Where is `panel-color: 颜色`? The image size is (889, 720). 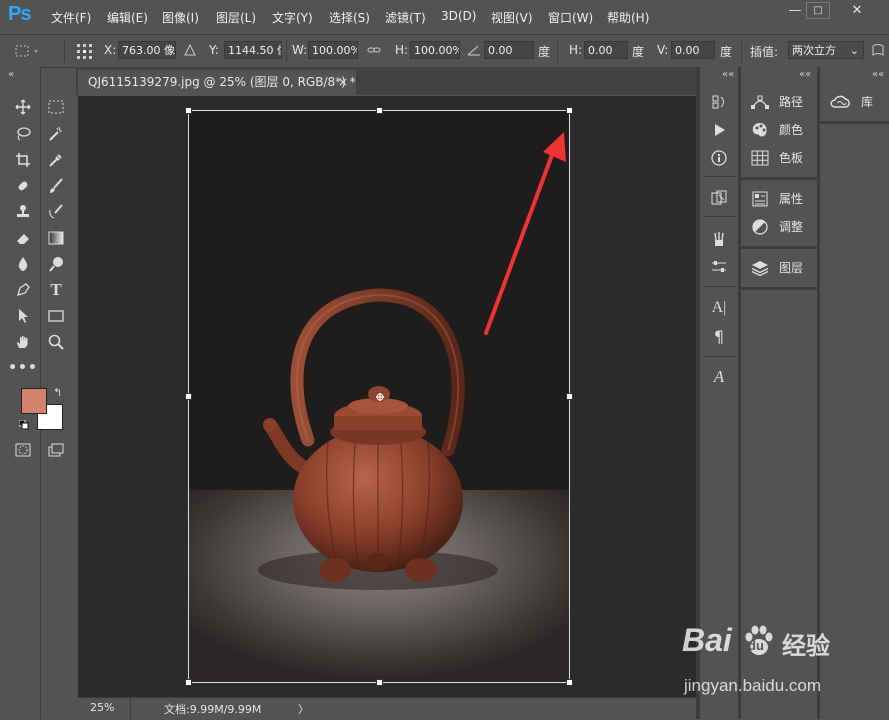 panel-color: 颜色 is located at coordinates (777, 129).